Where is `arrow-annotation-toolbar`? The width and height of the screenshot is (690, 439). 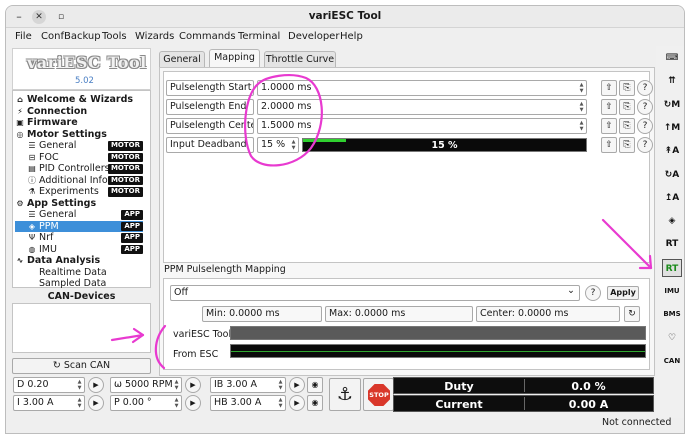 arrow-annotation-toolbar is located at coordinates (627, 244).